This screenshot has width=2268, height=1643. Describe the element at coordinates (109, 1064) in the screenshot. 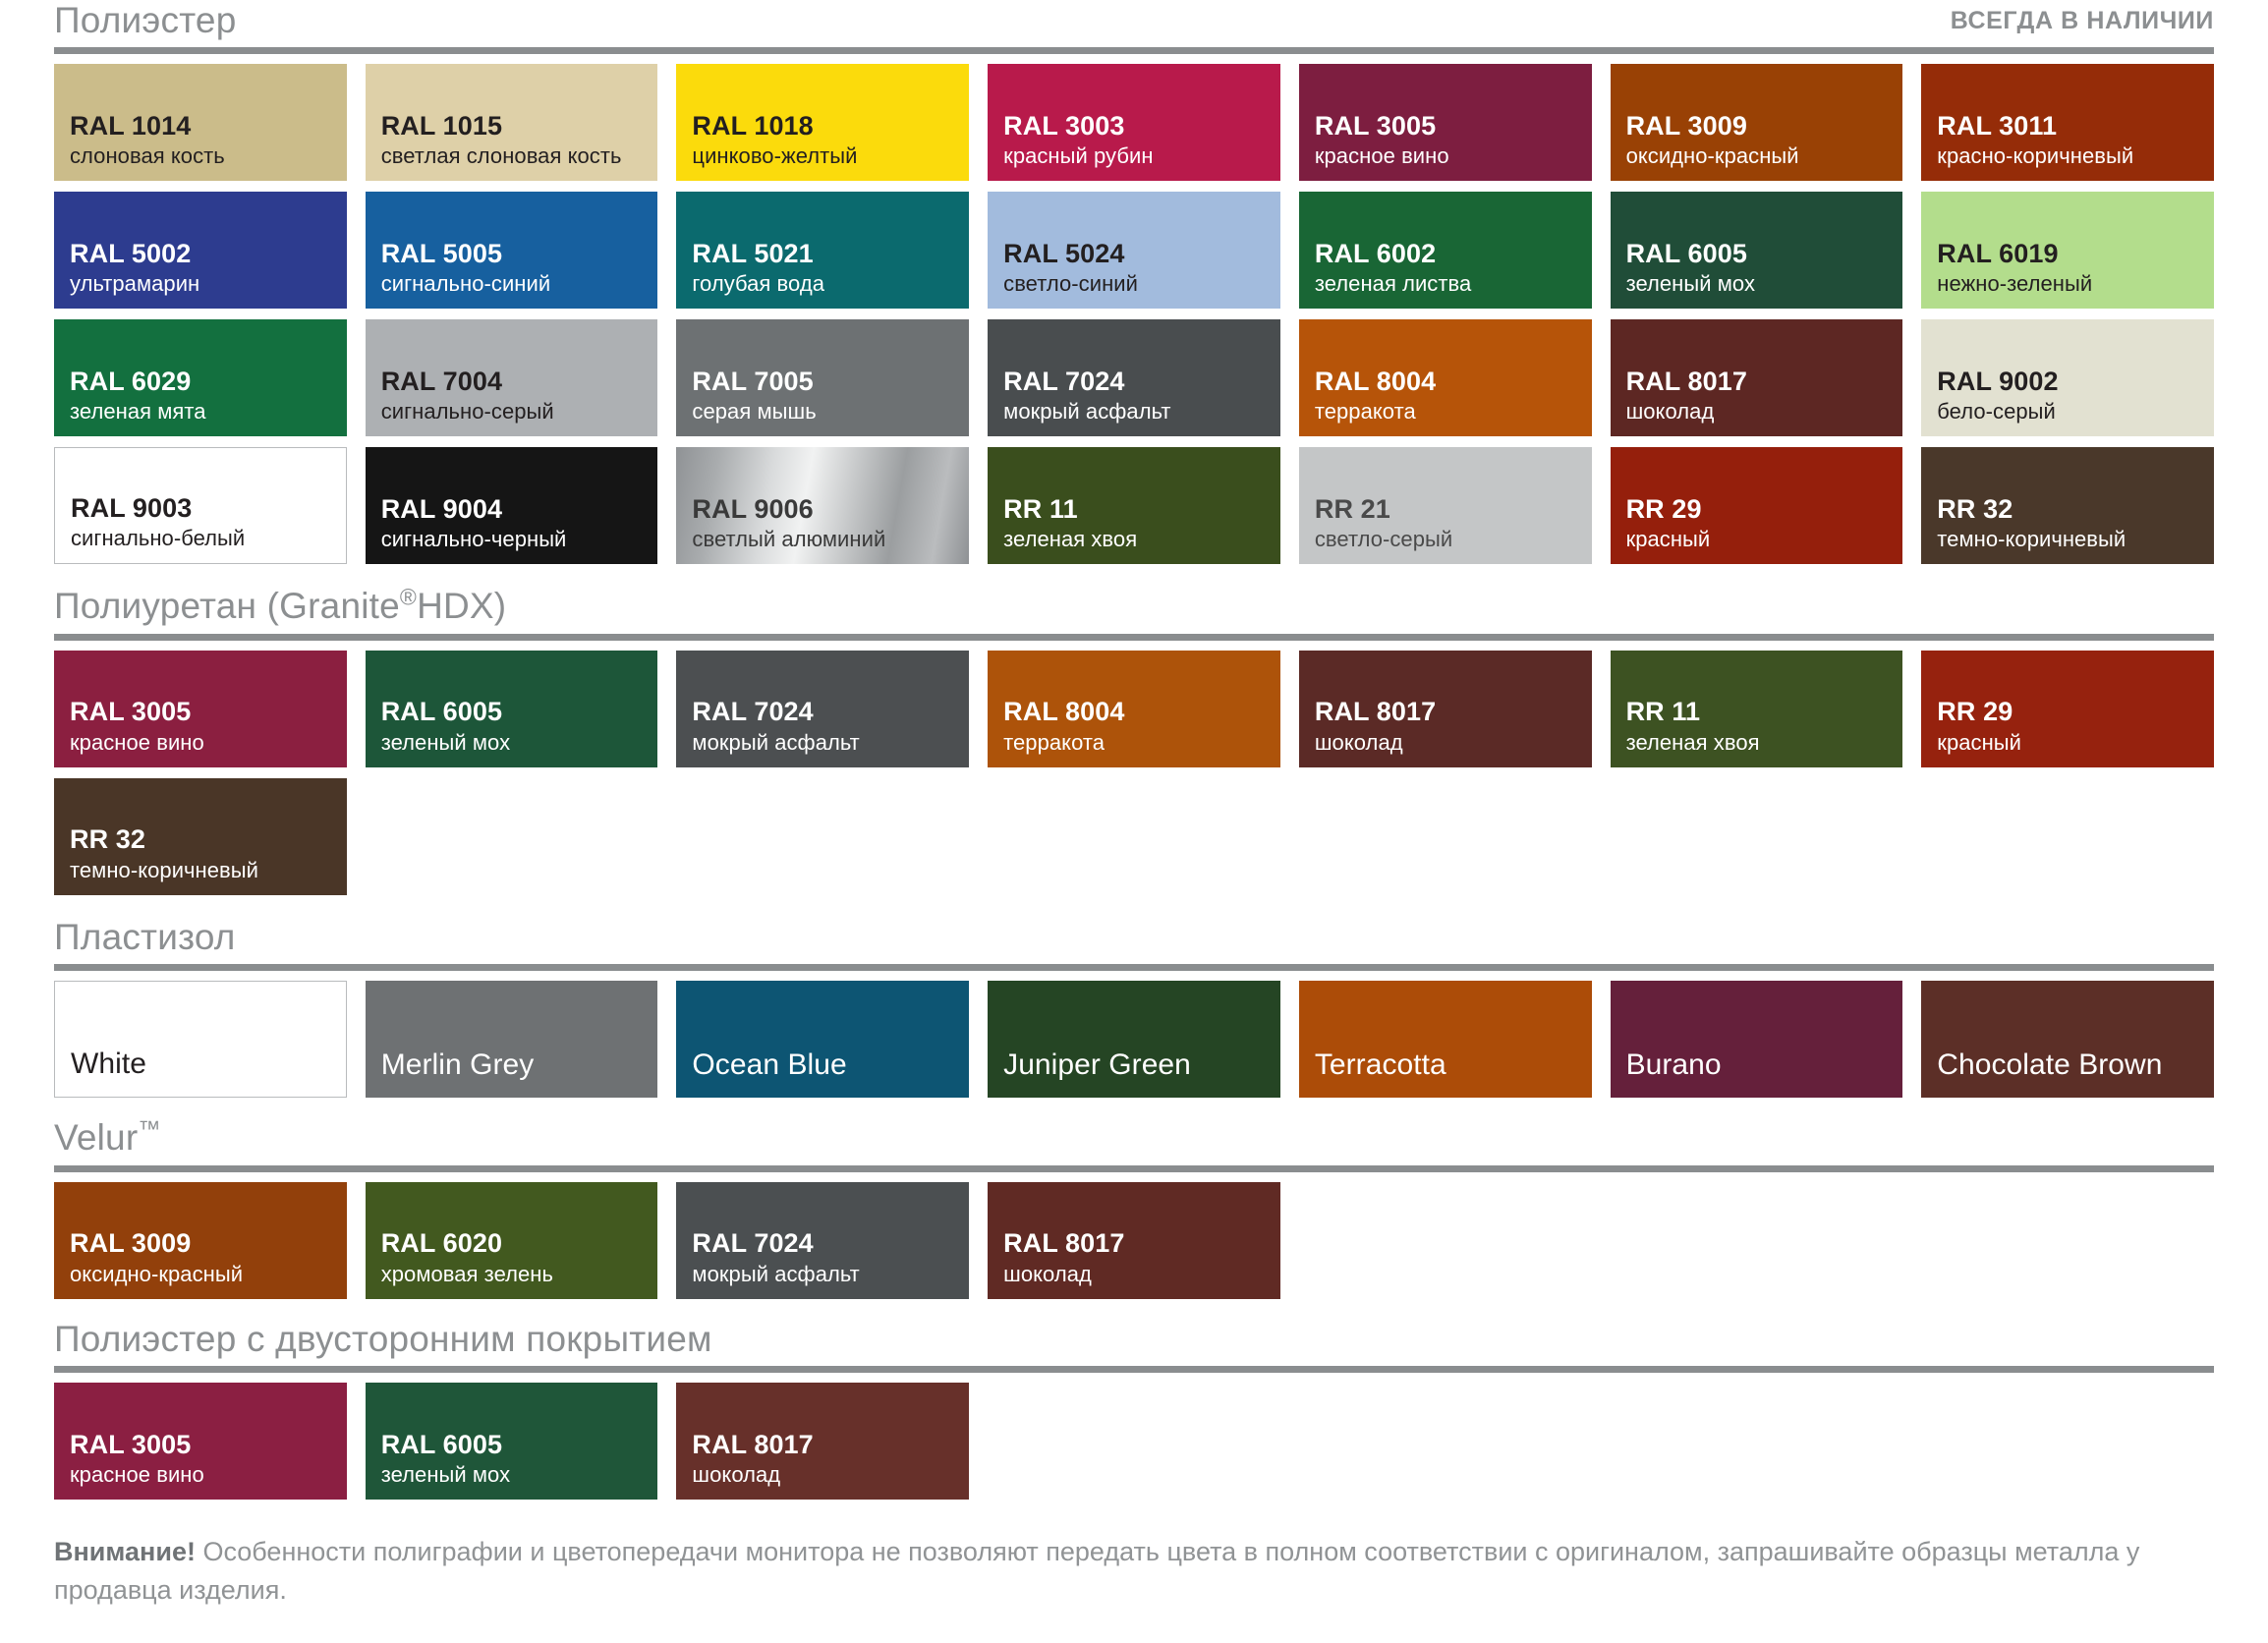

I see `swatch-name: White` at that location.